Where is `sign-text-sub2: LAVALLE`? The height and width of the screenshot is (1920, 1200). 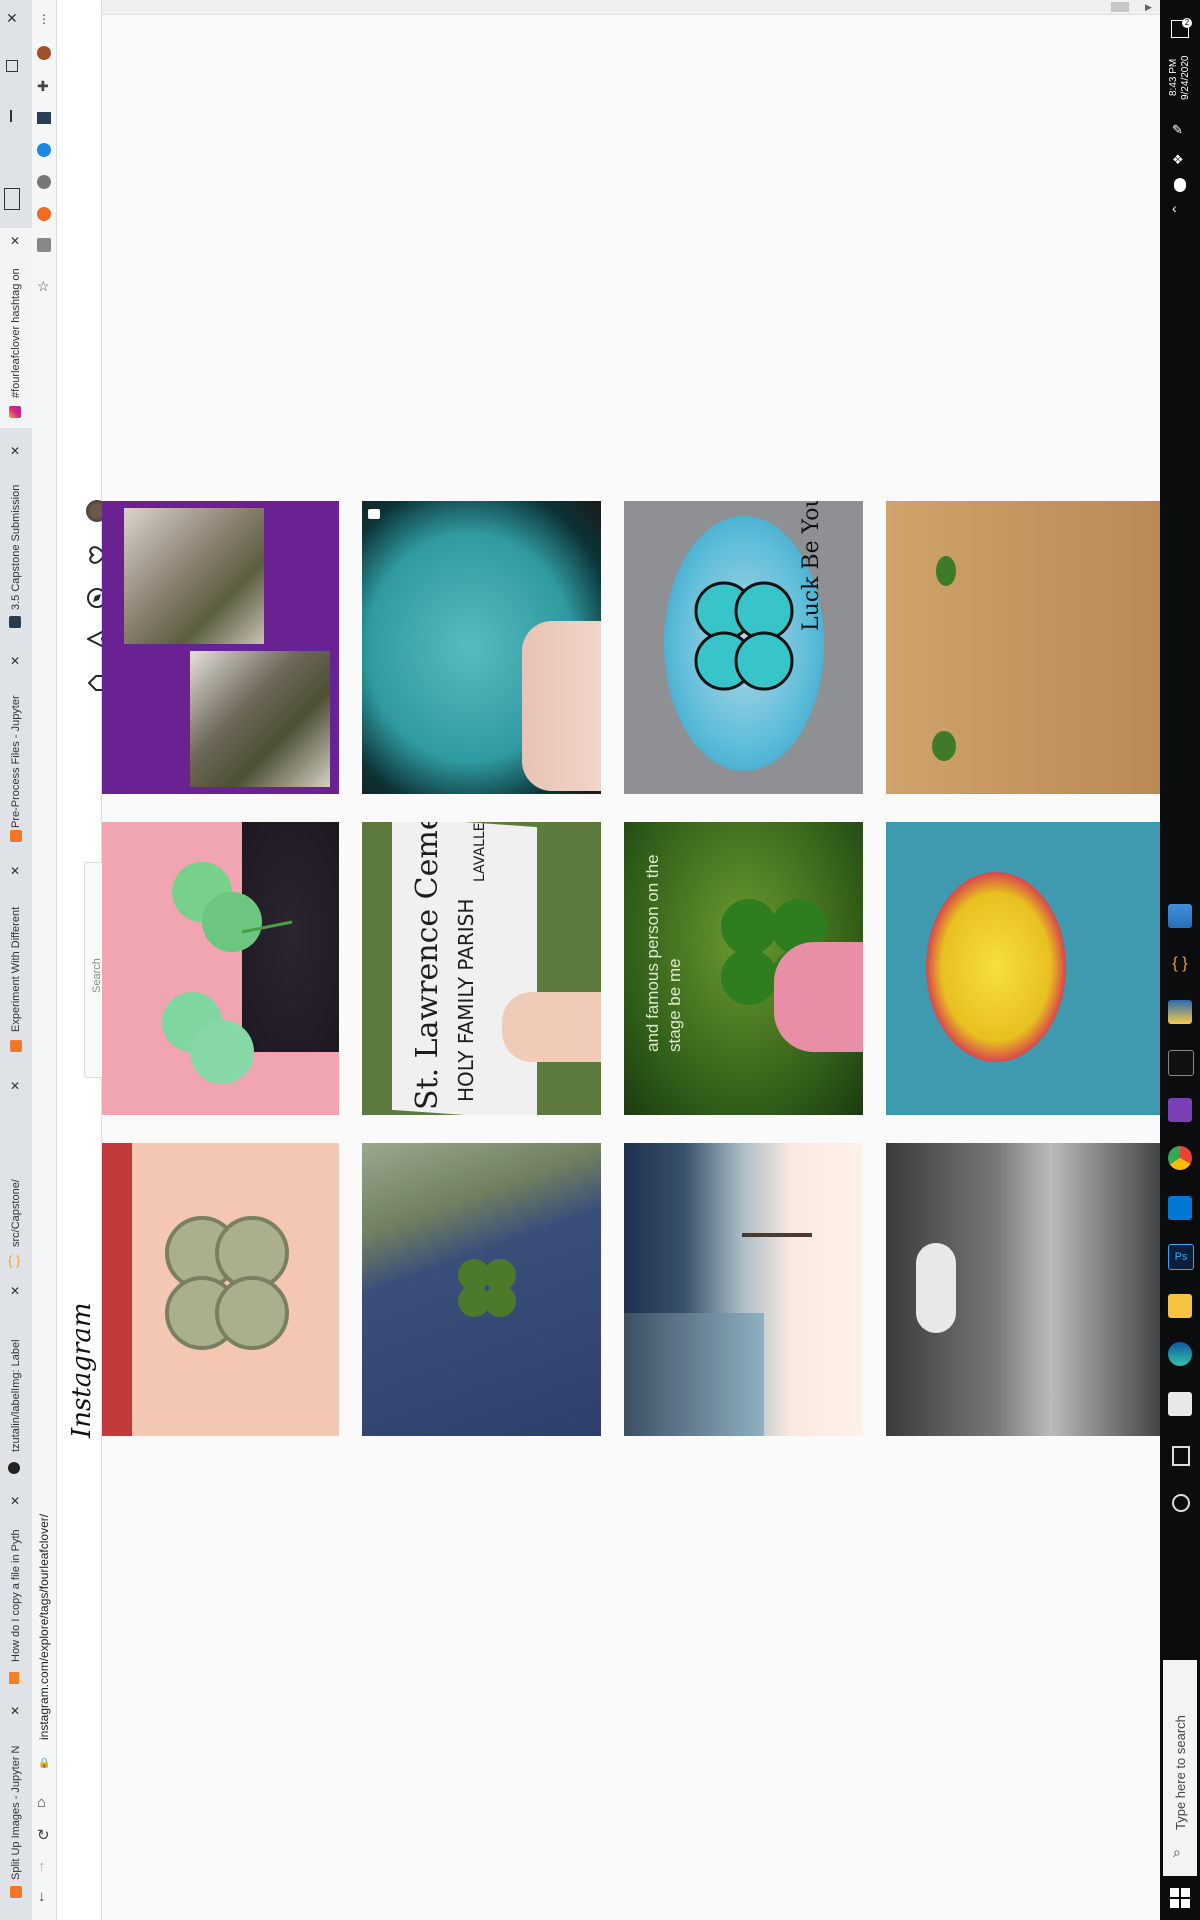 sign-text-sub2: LAVALLE is located at coordinates (480, 852).